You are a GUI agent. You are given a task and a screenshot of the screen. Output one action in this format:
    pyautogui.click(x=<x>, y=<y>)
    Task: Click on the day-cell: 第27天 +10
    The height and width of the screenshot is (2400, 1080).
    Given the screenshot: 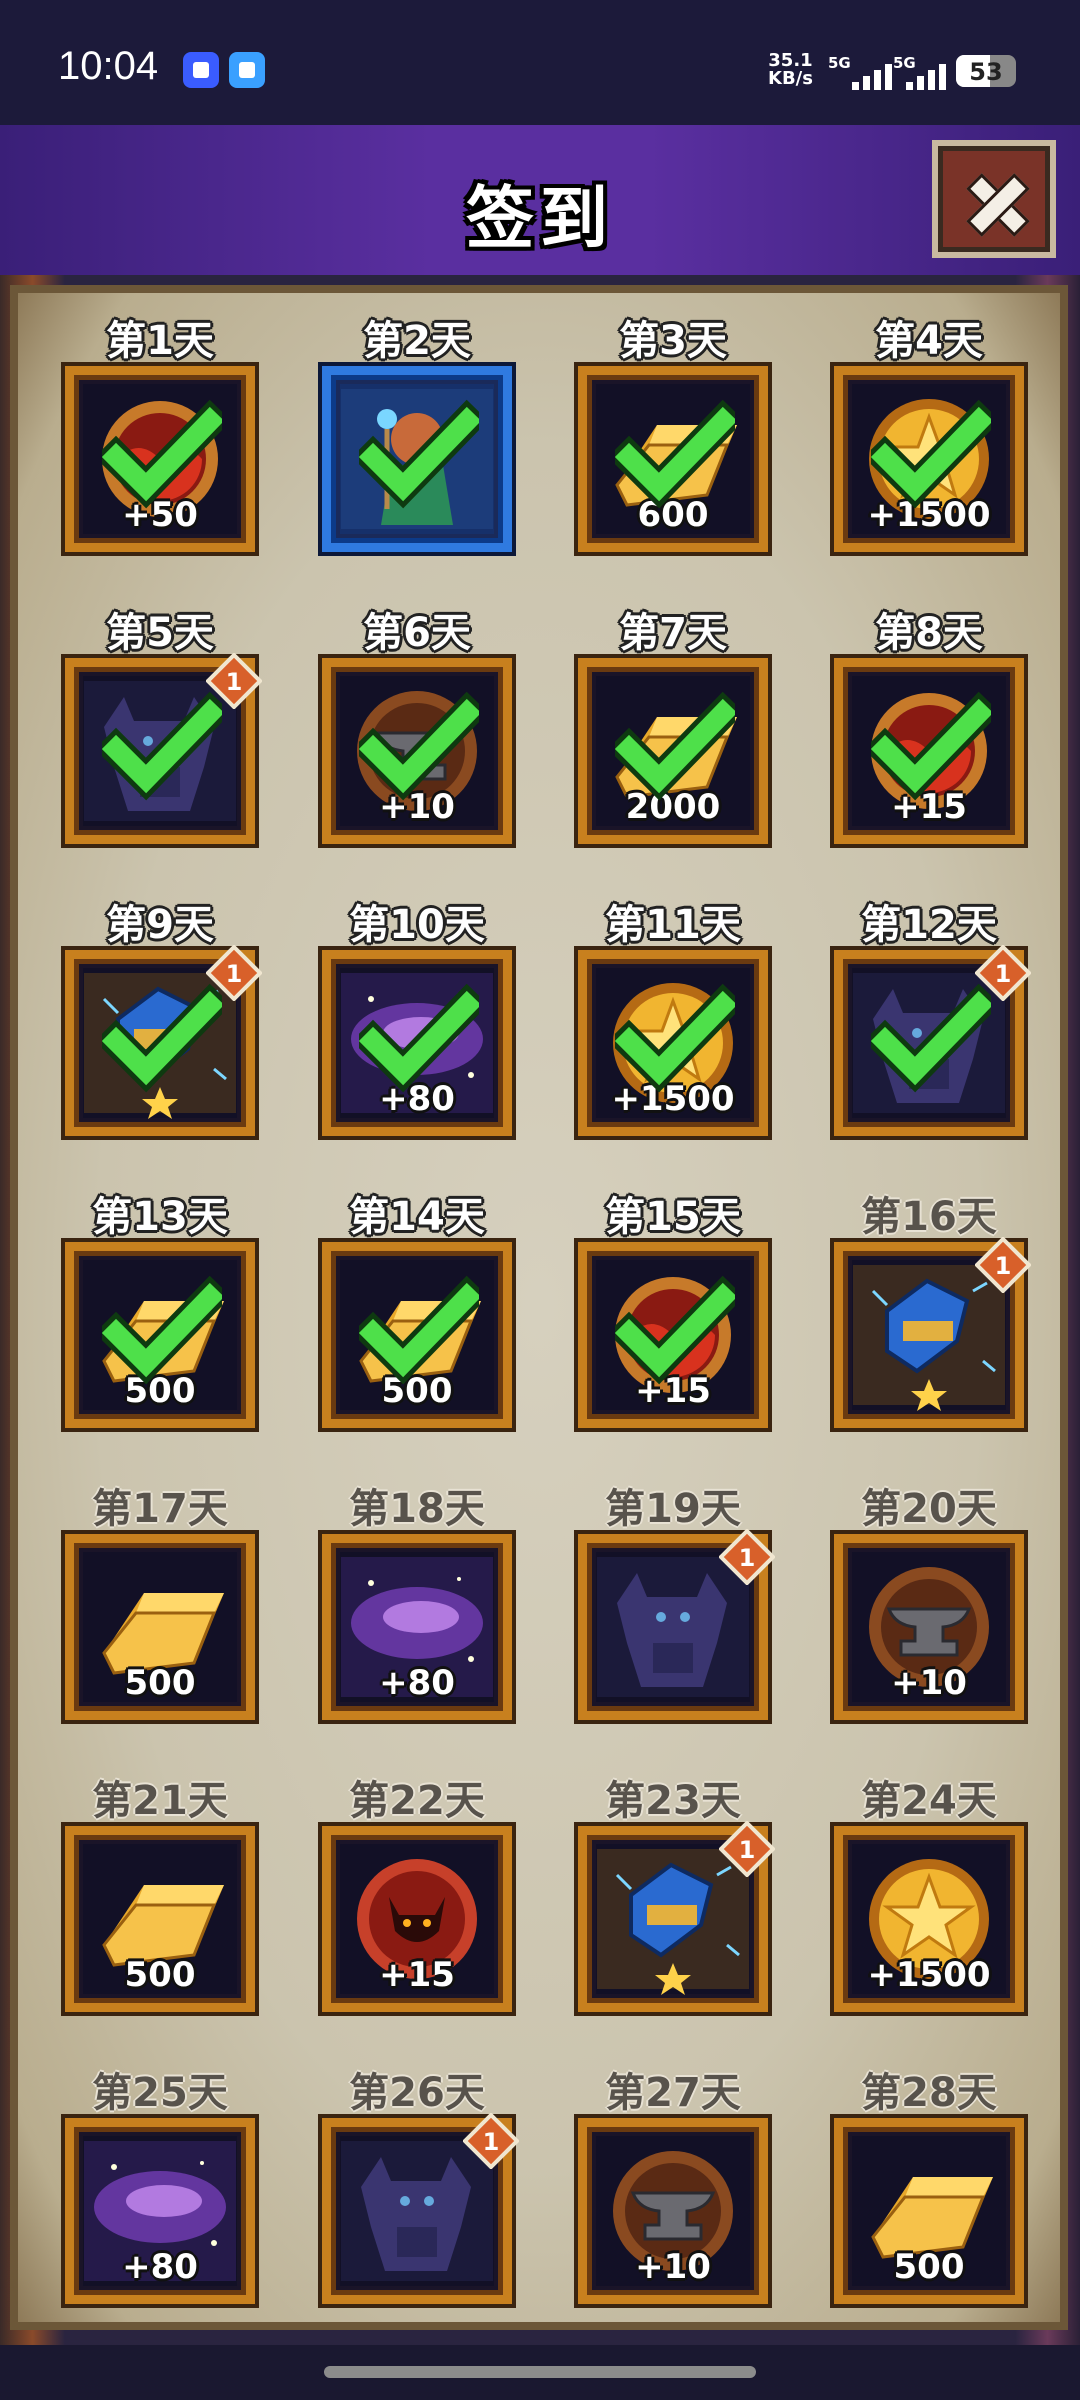 What is the action you would take?
    pyautogui.click(x=673, y=2200)
    